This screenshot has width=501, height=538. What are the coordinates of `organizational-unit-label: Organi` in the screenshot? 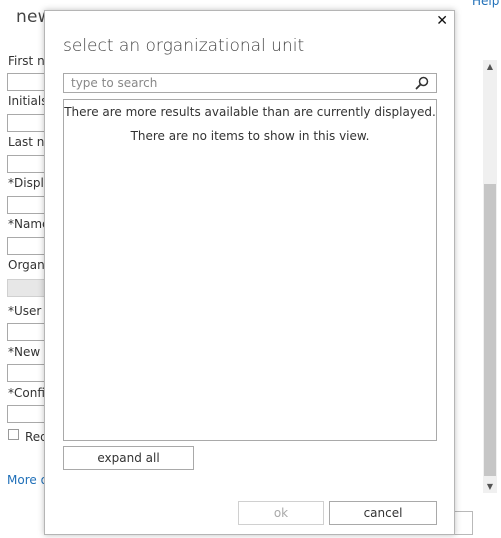 It's located at (28, 265).